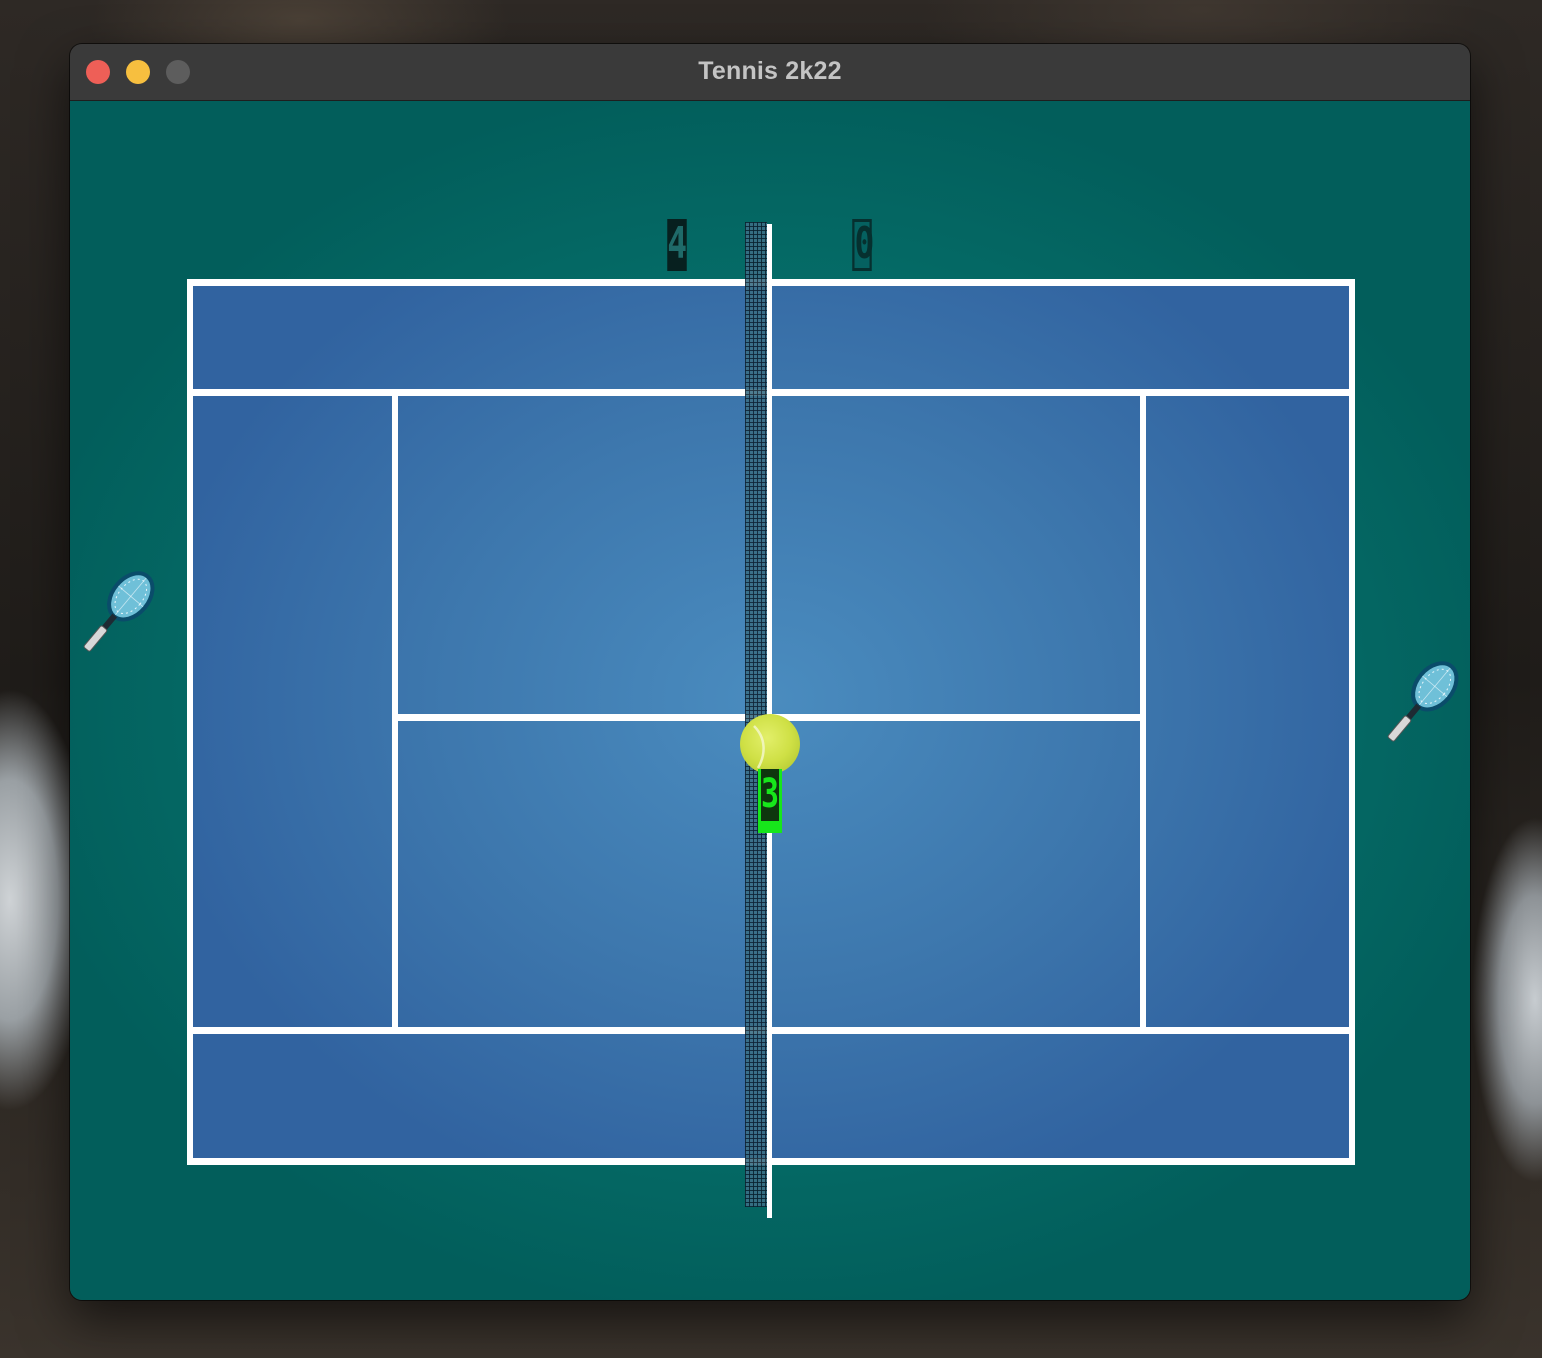 This screenshot has width=1542, height=1358. What do you see at coordinates (1143, 709) in the screenshot?
I see `service-line-right` at bounding box center [1143, 709].